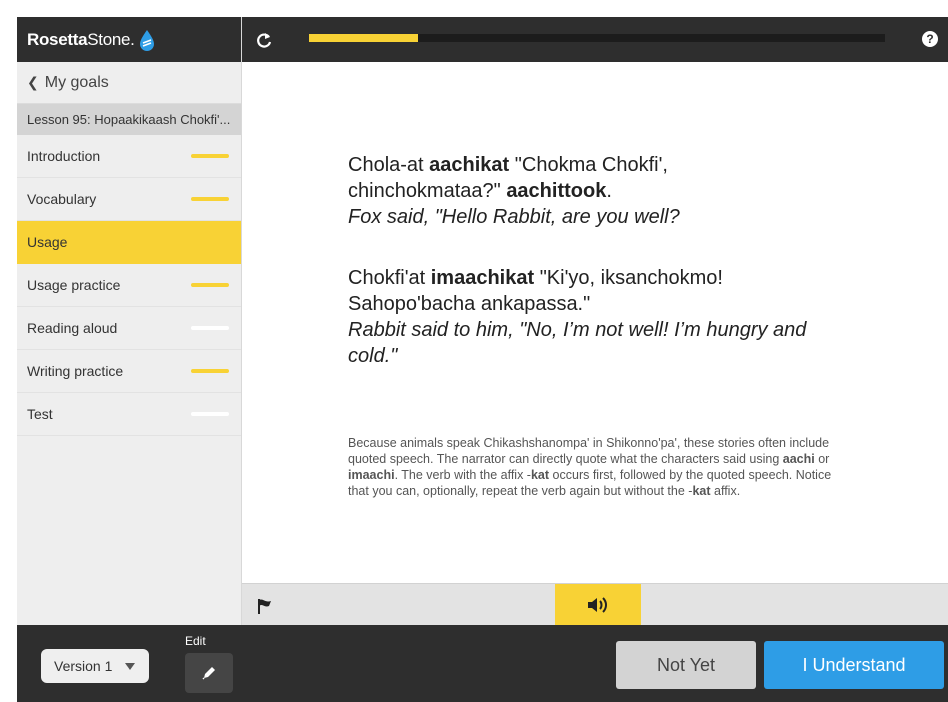 The image size is (948, 702). What do you see at coordinates (822, 459) in the screenshot?
I see `text-segment: or` at bounding box center [822, 459].